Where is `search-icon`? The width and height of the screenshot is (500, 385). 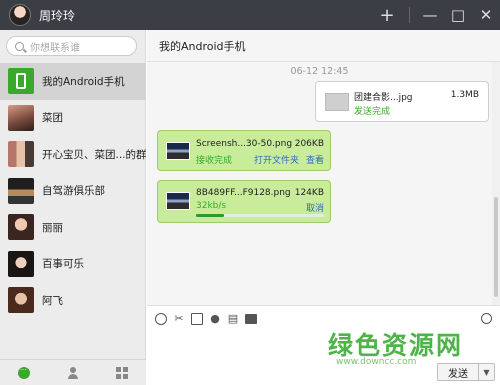
search-icon is located at coordinates (19, 46).